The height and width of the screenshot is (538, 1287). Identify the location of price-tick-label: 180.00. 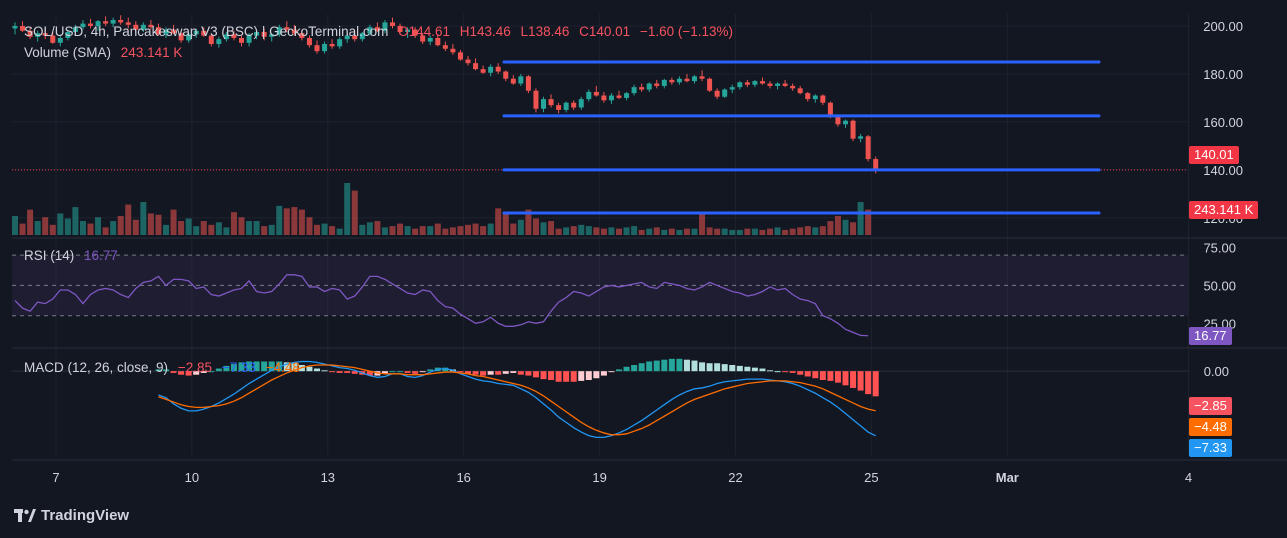
(1223, 74).